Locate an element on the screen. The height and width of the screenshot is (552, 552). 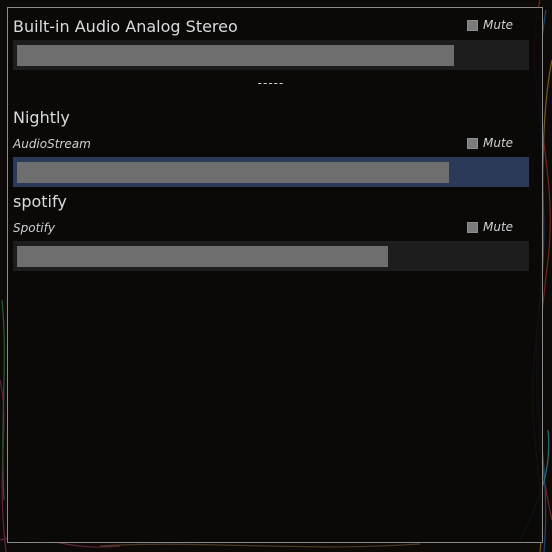
stream-app-name: Nightly is located at coordinates (41, 117).